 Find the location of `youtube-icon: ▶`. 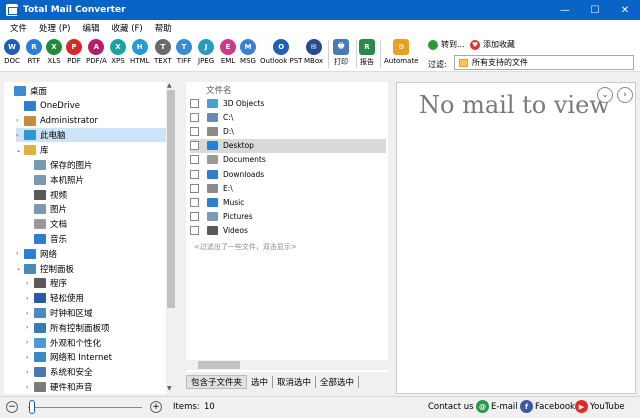

youtube-icon: ▶ is located at coordinates (581, 406).